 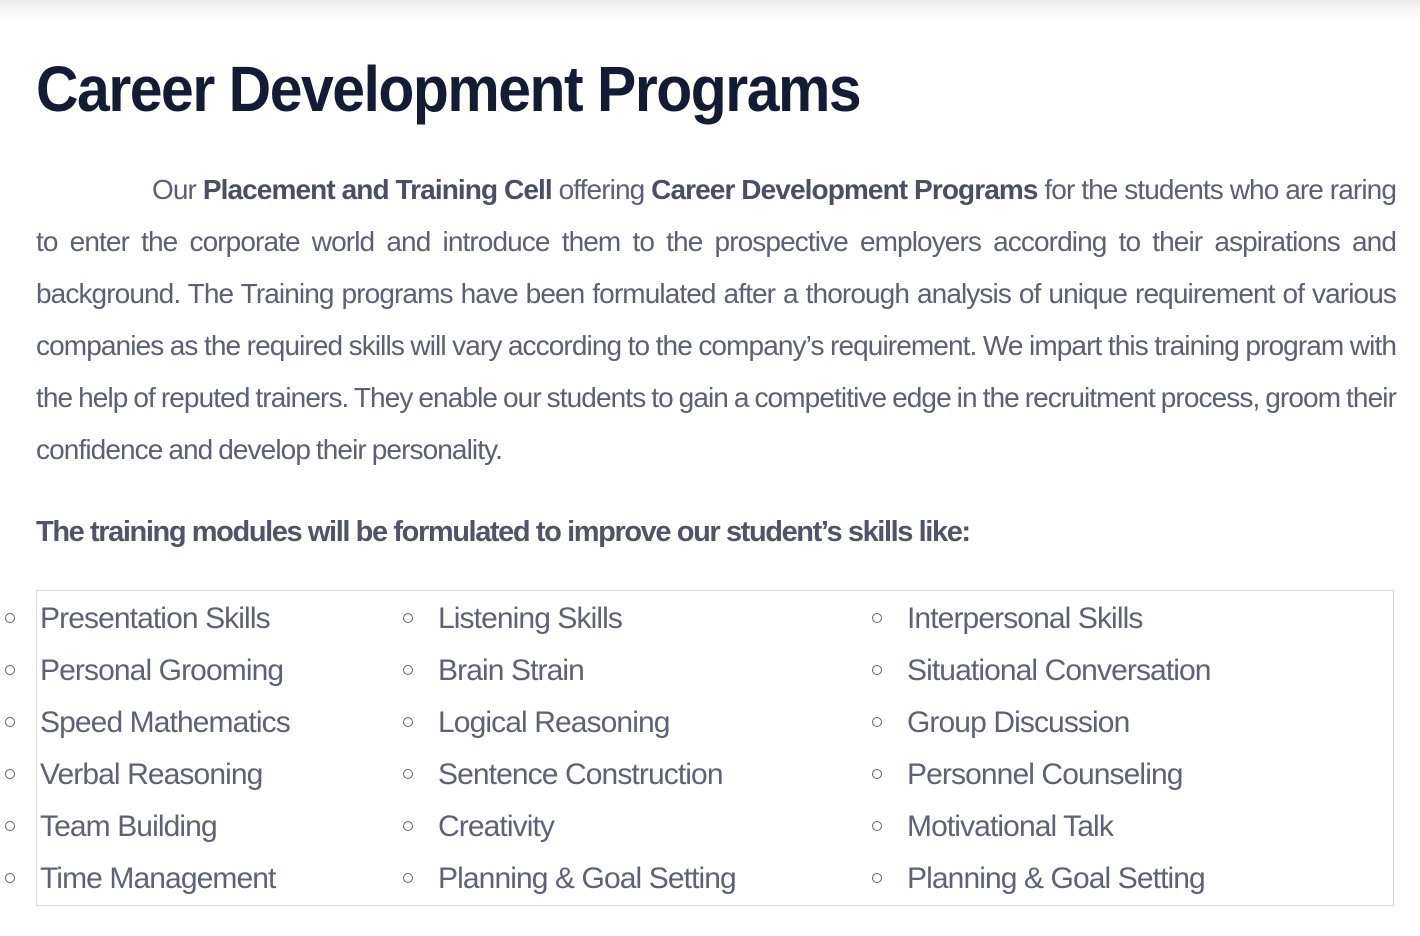 What do you see at coordinates (162, 670) in the screenshot?
I see `skill-label: Personal Grooming` at bounding box center [162, 670].